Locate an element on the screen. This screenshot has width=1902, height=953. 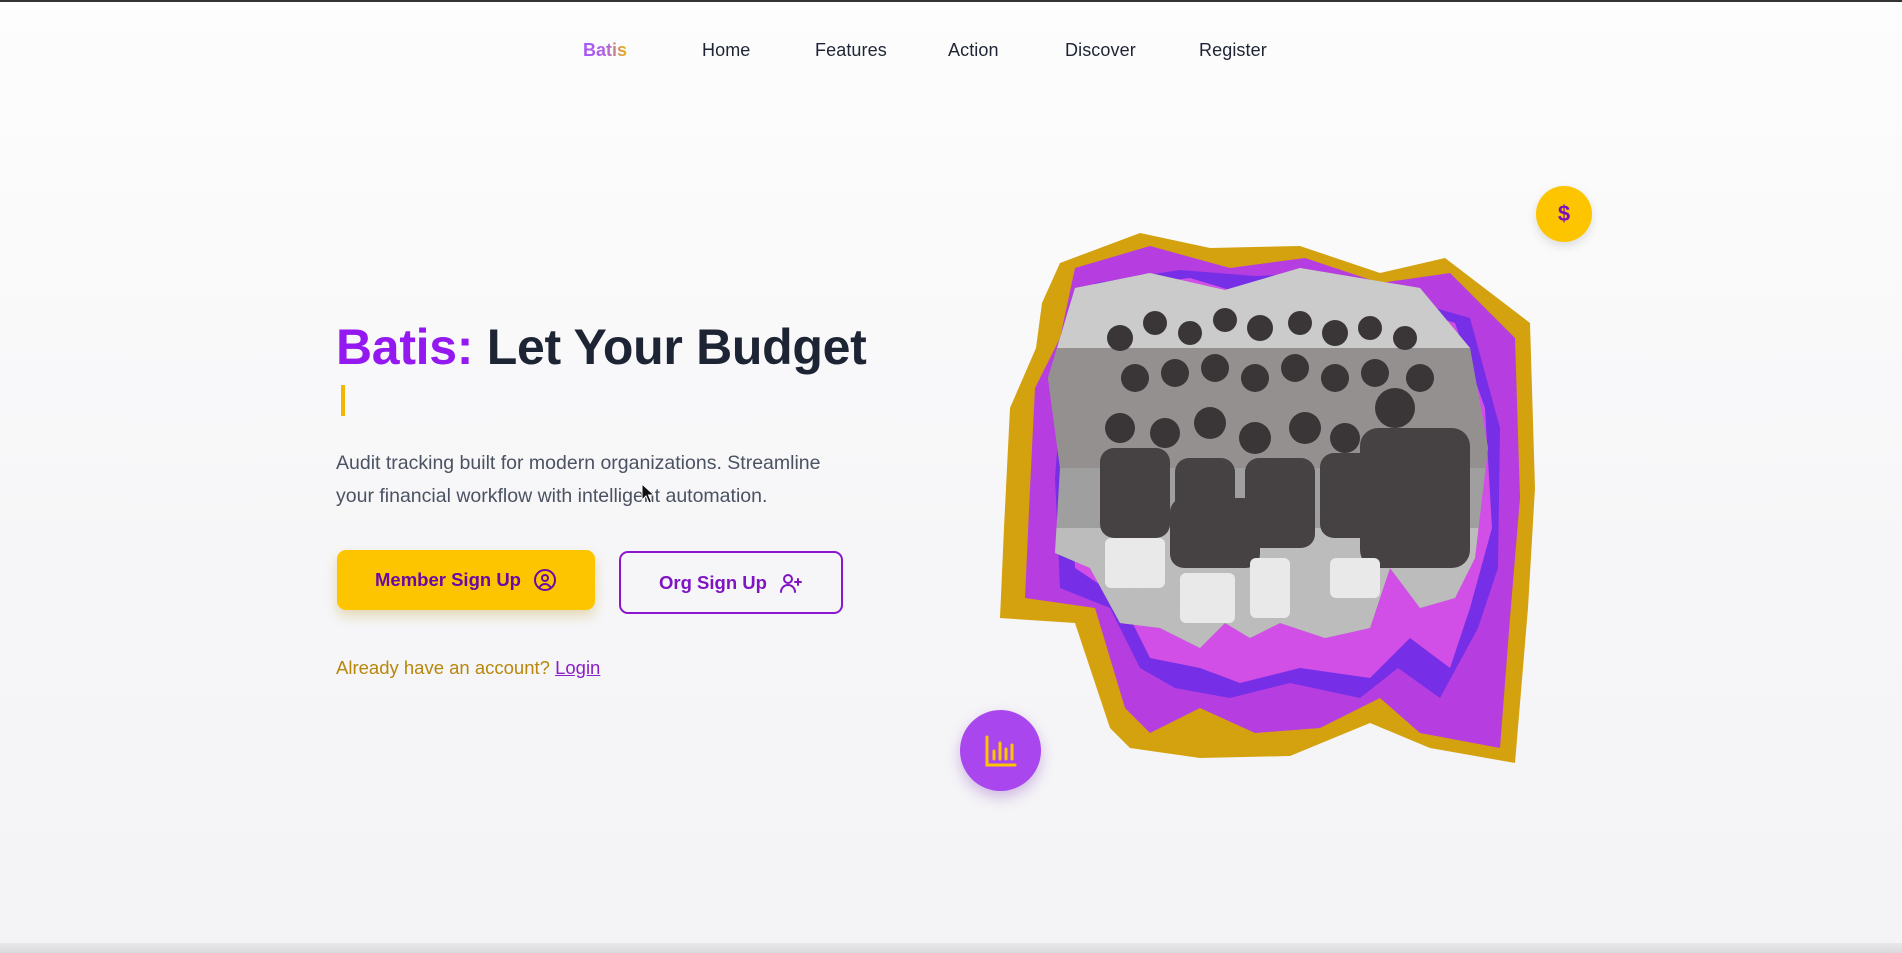
login-prompt-text: Already have an account? is located at coordinates (443, 667).